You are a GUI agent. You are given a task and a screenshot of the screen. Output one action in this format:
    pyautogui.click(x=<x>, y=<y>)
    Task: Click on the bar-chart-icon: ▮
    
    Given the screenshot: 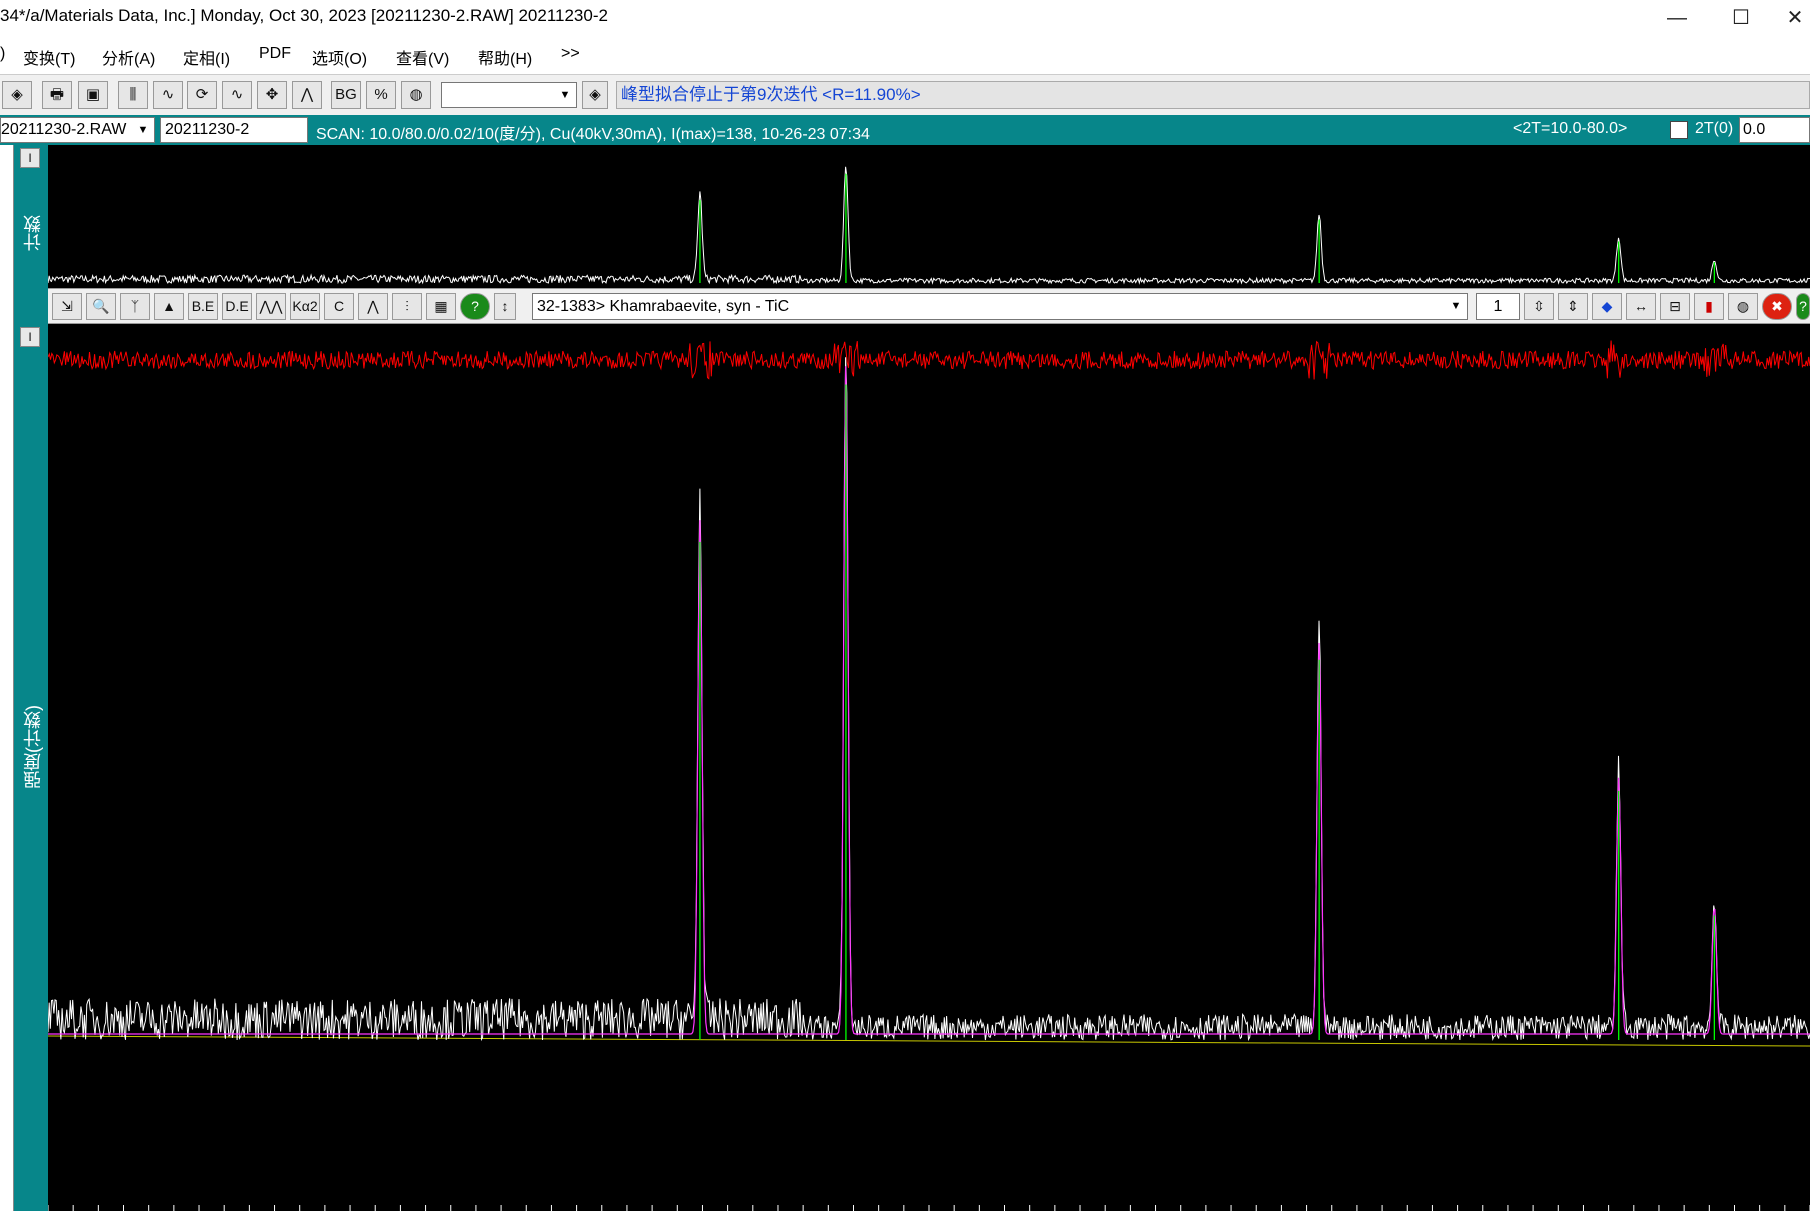 What is the action you would take?
    pyautogui.click(x=1709, y=306)
    